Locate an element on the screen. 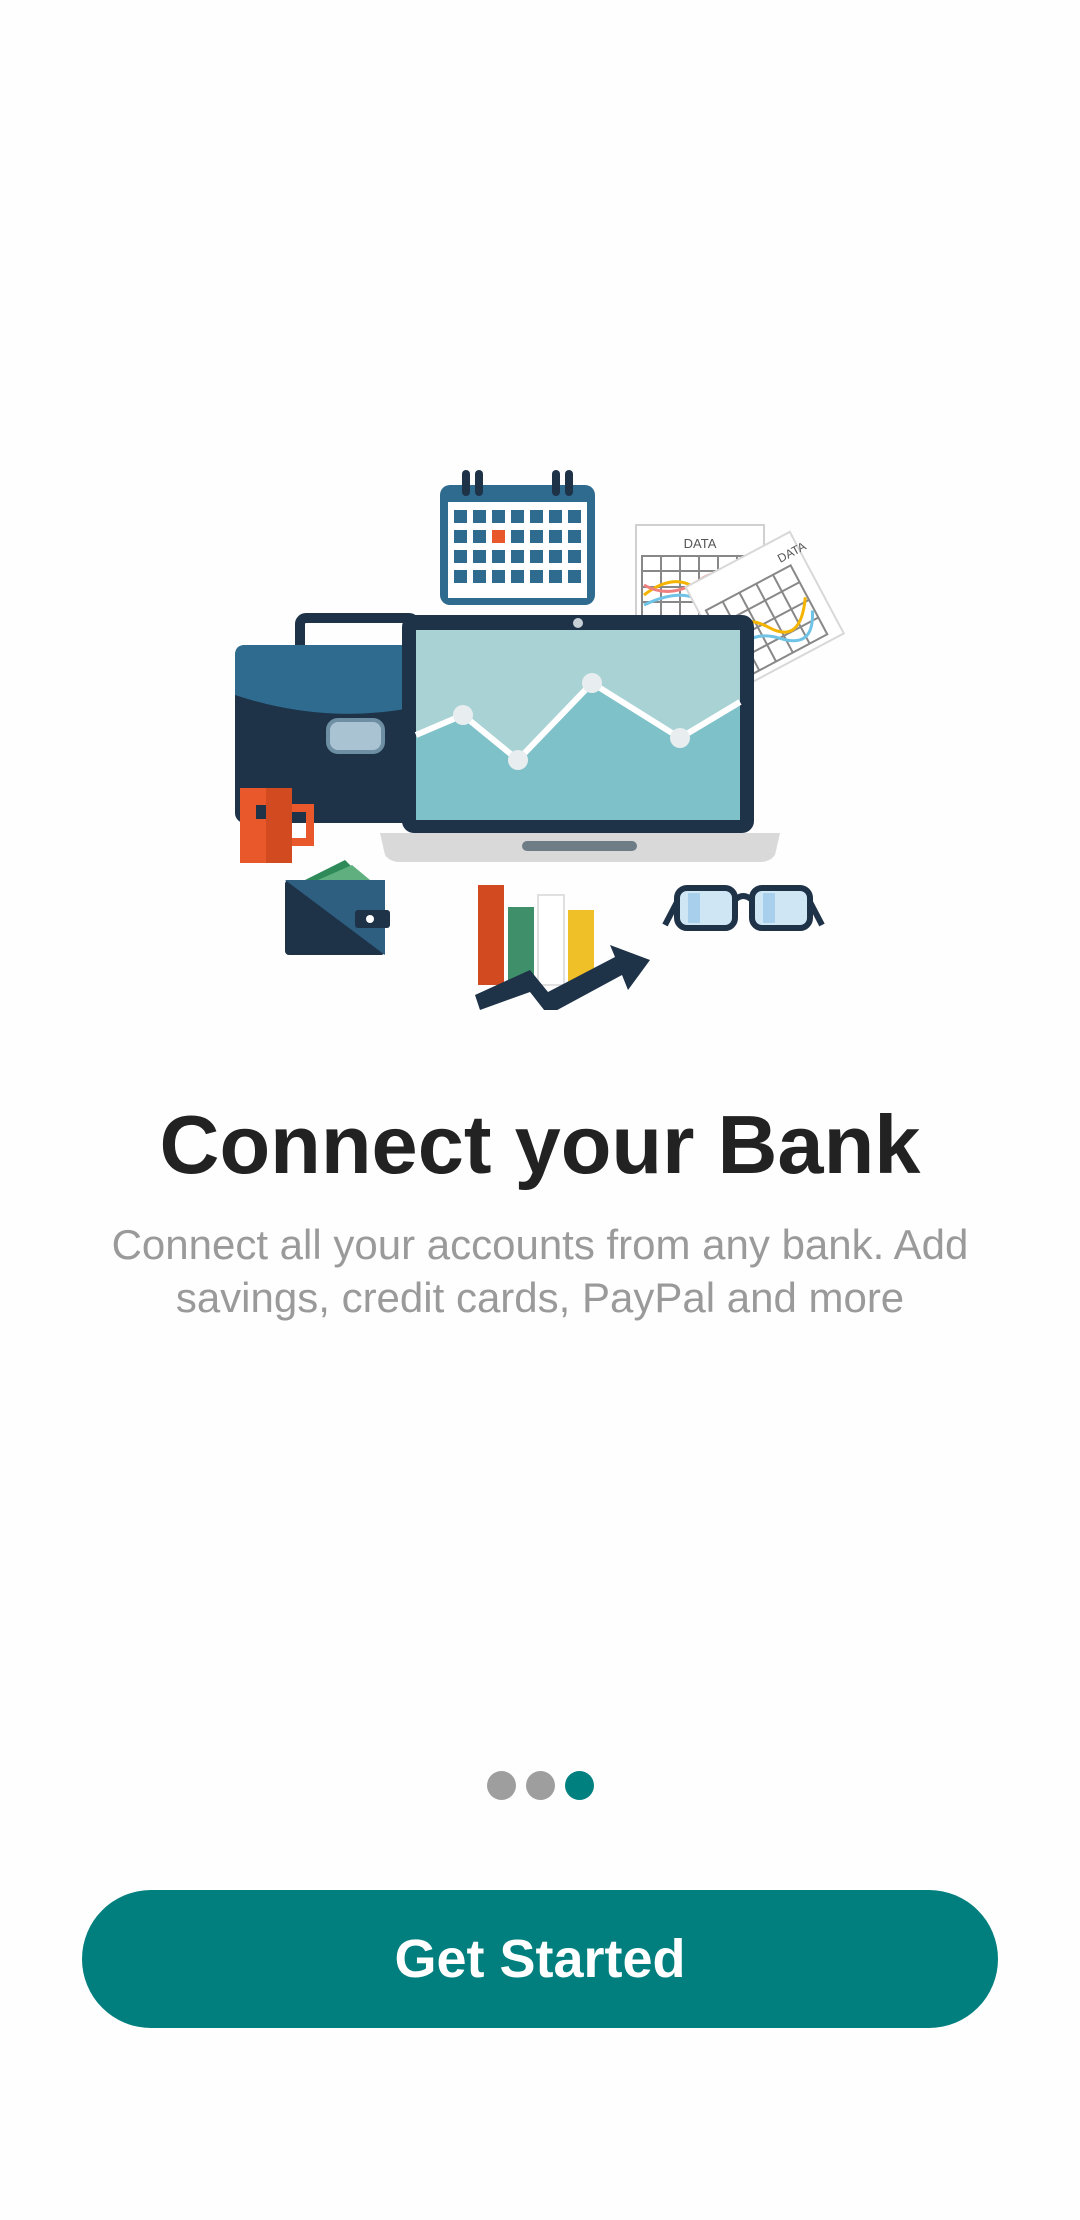 The image size is (1080, 2220). glasses-icon is located at coordinates (743, 908).